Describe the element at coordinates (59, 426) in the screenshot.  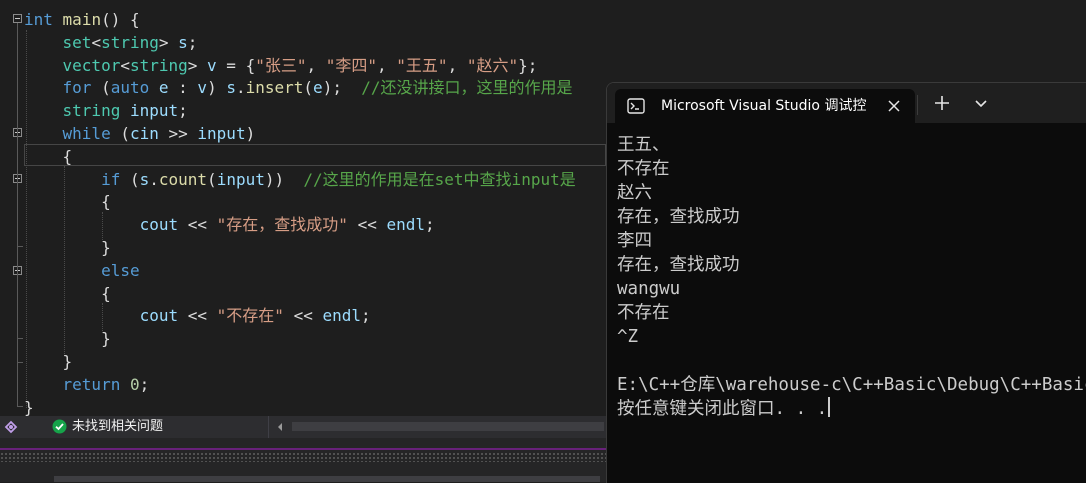
I see `check-circle-icon` at that location.